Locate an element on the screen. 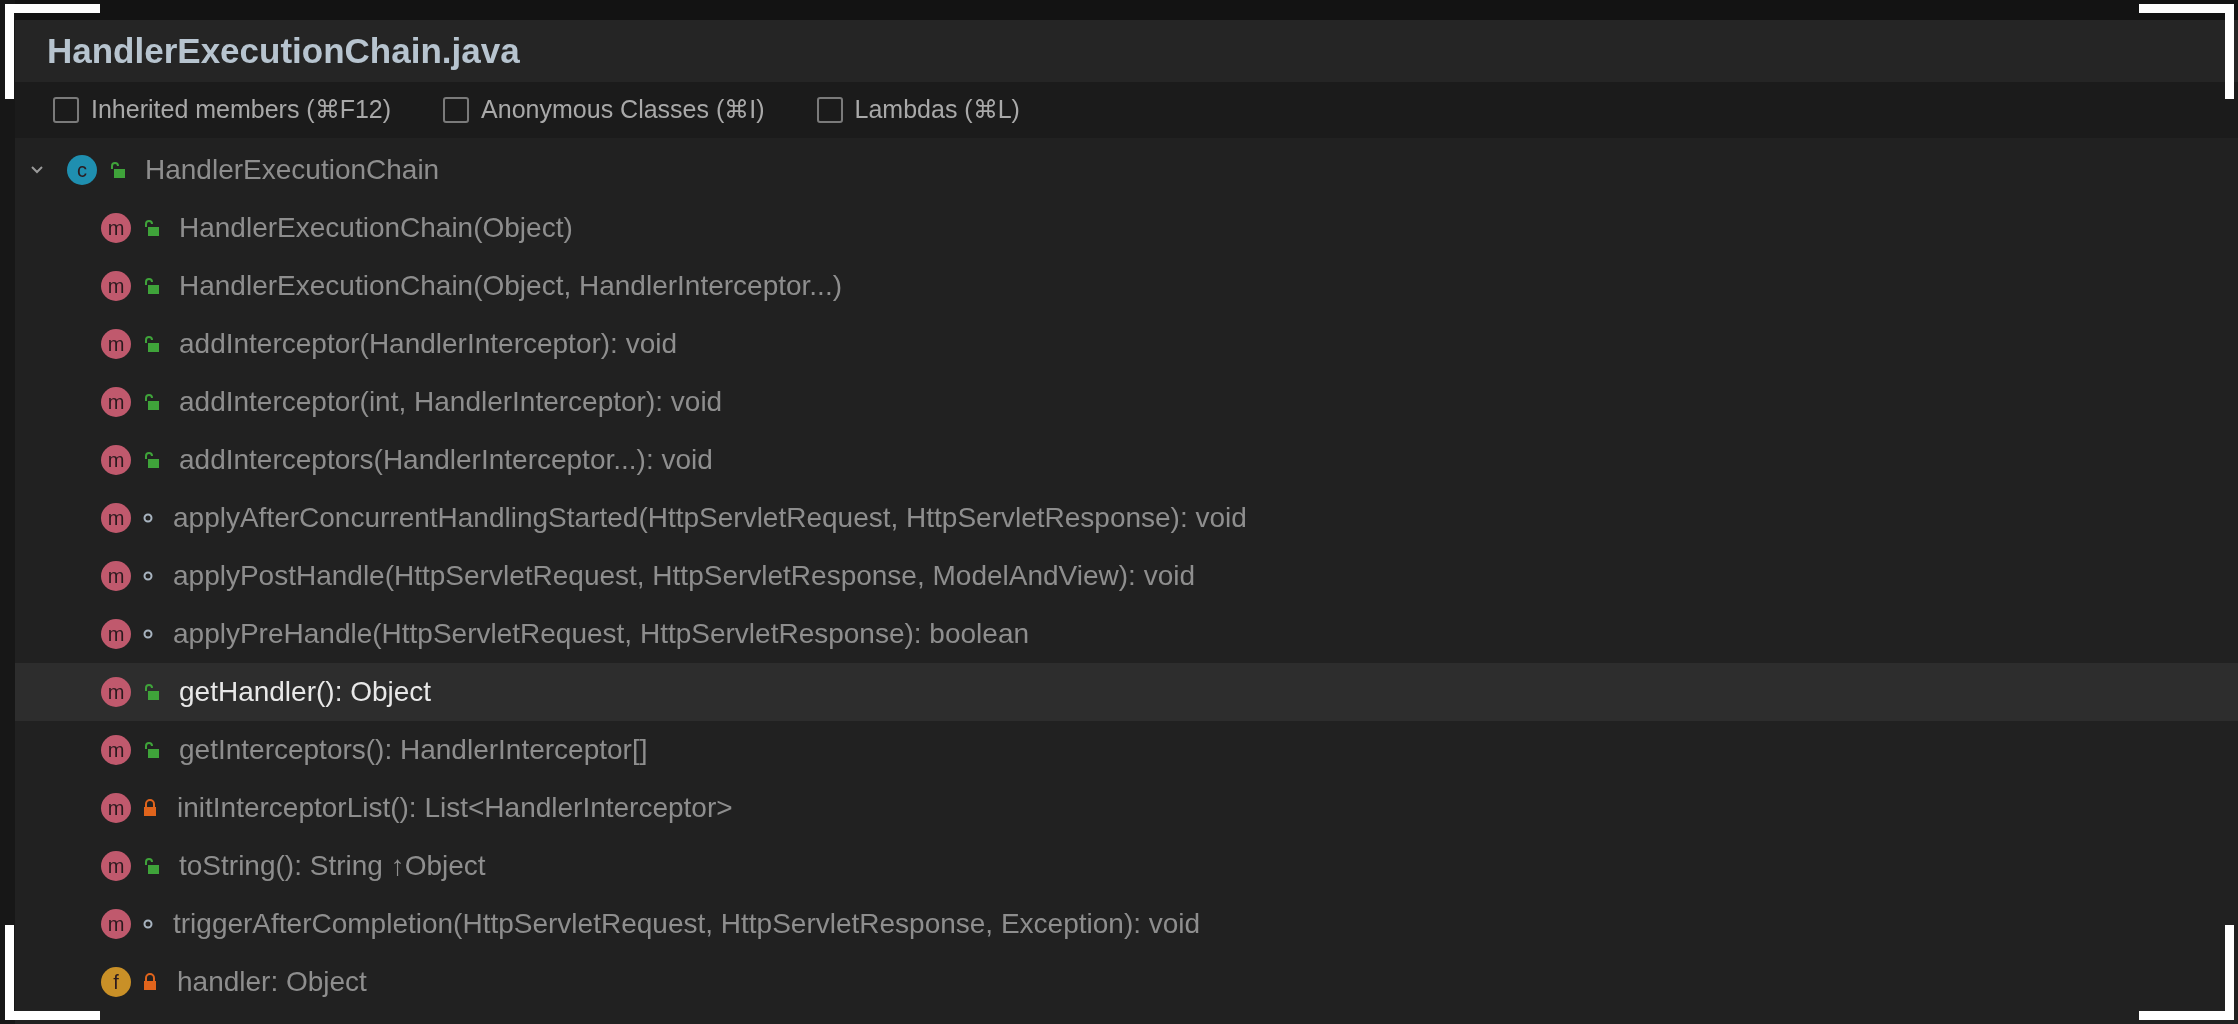  structure-tree-row: m triggerAfterCompletion(HttpServletRequest, HttpServletResponse, Exception): void is located at coordinates (1126, 924).